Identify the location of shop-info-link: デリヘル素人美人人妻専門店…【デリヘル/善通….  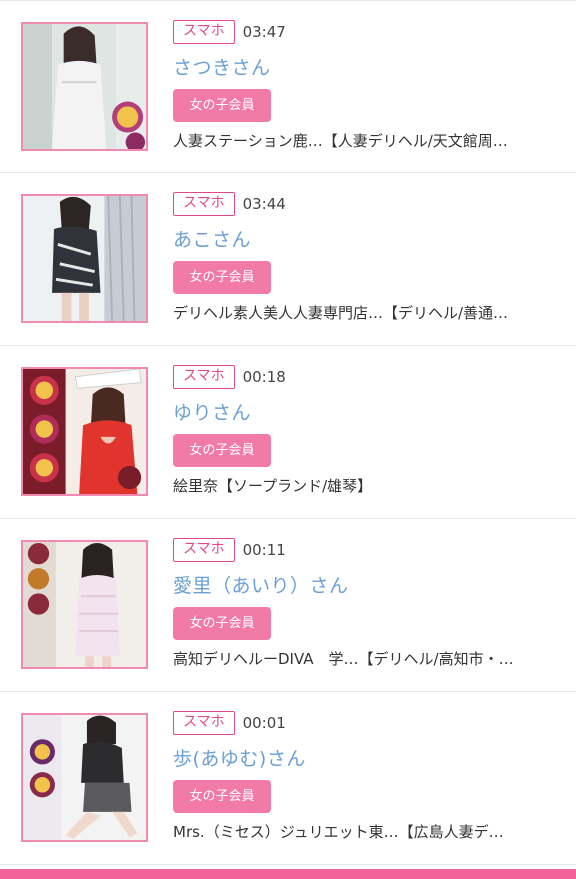
(365, 312).